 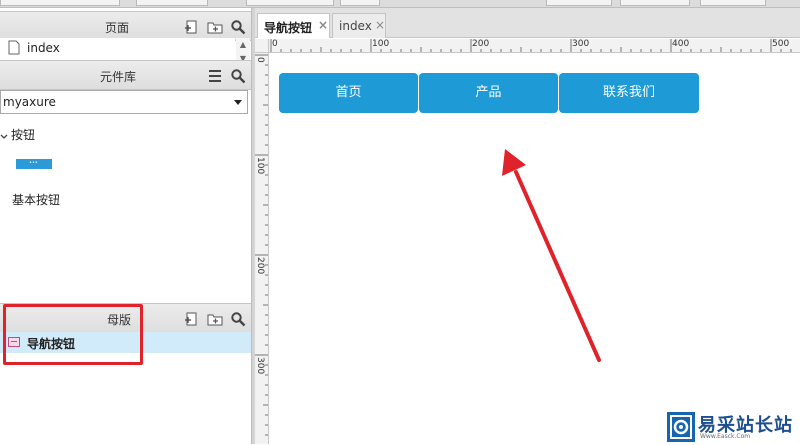 I want to click on library-select: myaxure, so click(x=124, y=102).